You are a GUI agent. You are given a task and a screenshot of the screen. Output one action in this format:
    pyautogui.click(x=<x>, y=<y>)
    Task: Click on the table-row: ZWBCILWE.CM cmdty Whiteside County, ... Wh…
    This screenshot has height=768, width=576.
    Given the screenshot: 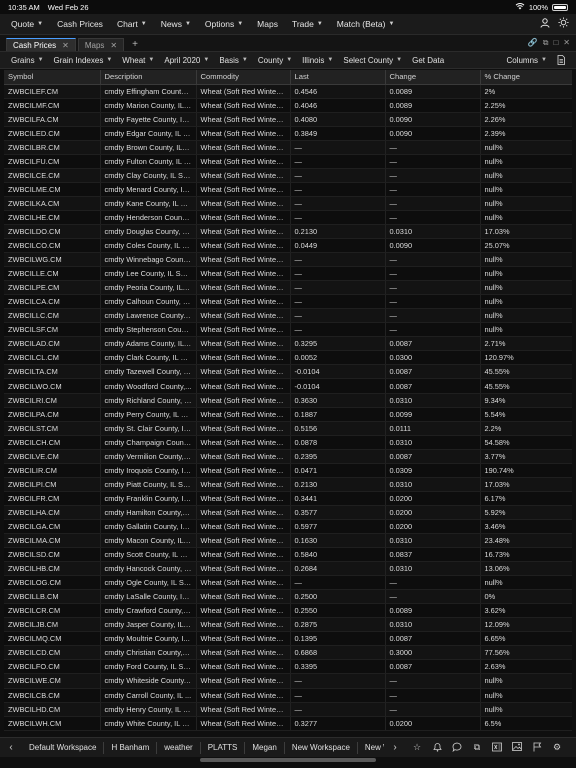 What is the action you would take?
    pyautogui.click(x=288, y=681)
    